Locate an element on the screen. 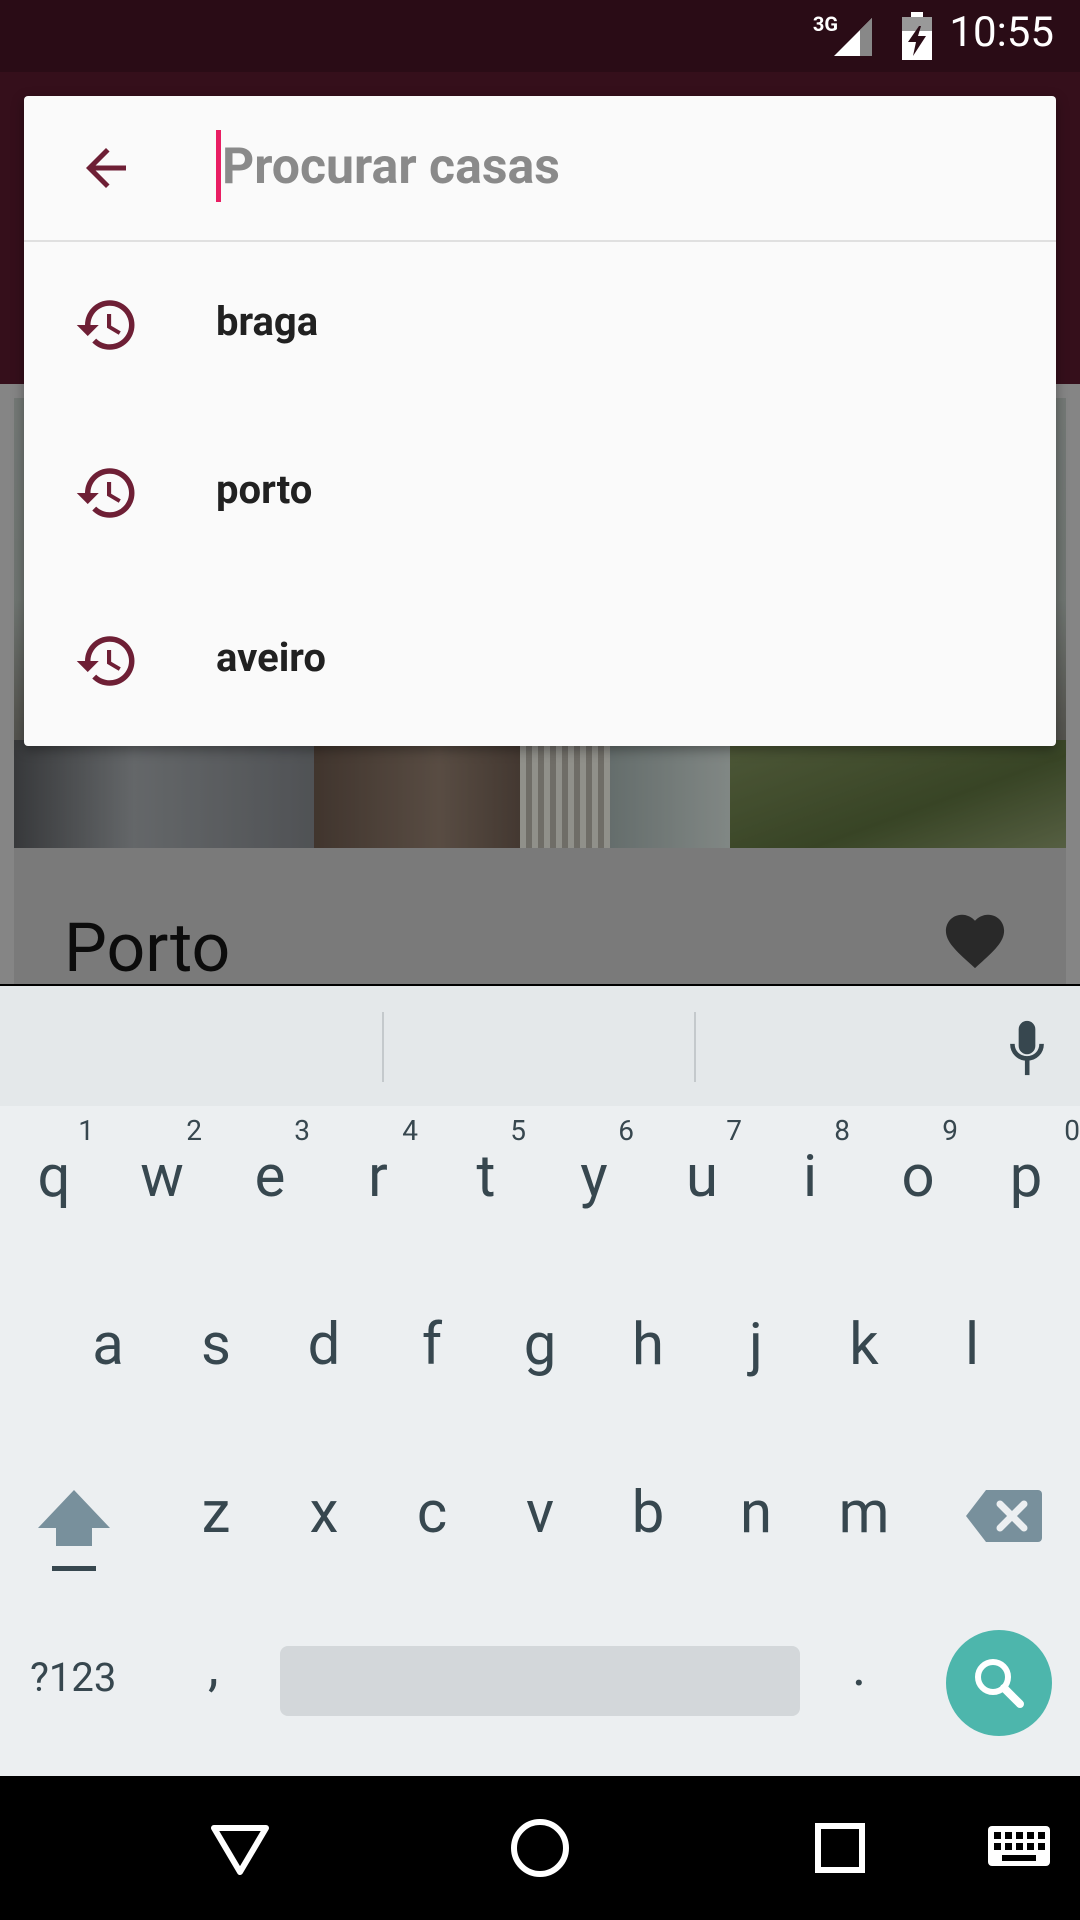 The image size is (1080, 1920). keyboard-icon is located at coordinates (1019, 1848).